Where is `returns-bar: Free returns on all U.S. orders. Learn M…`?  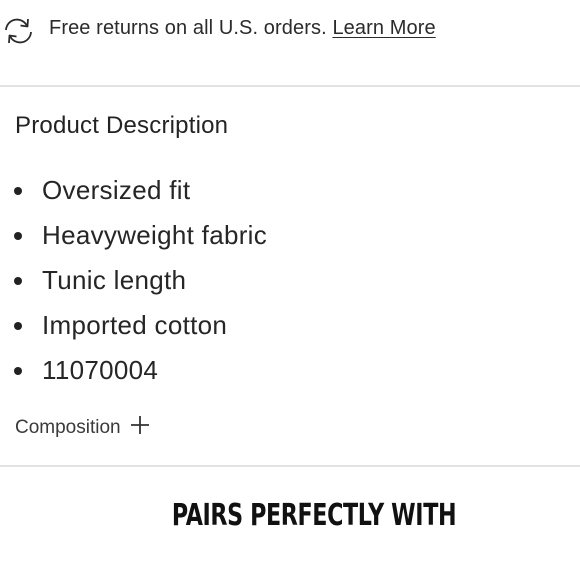 returns-bar: Free returns on all U.S. orders. Learn M… is located at coordinates (290, 29).